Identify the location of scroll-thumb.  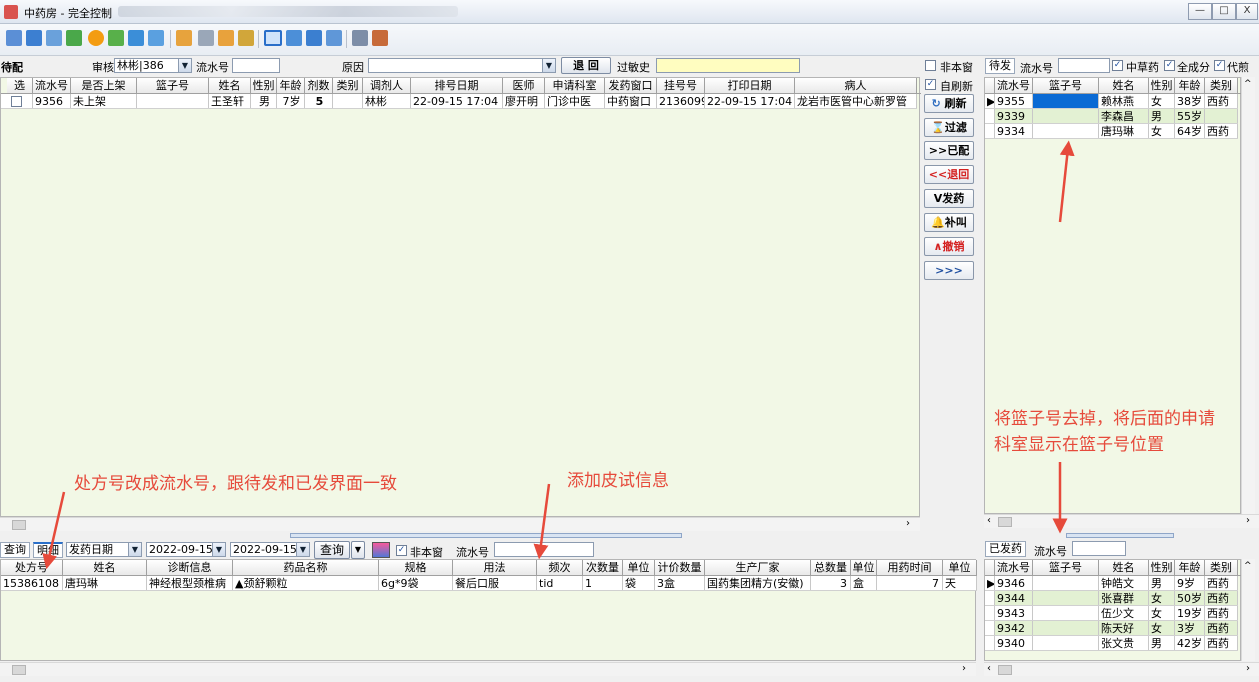
(19, 525).